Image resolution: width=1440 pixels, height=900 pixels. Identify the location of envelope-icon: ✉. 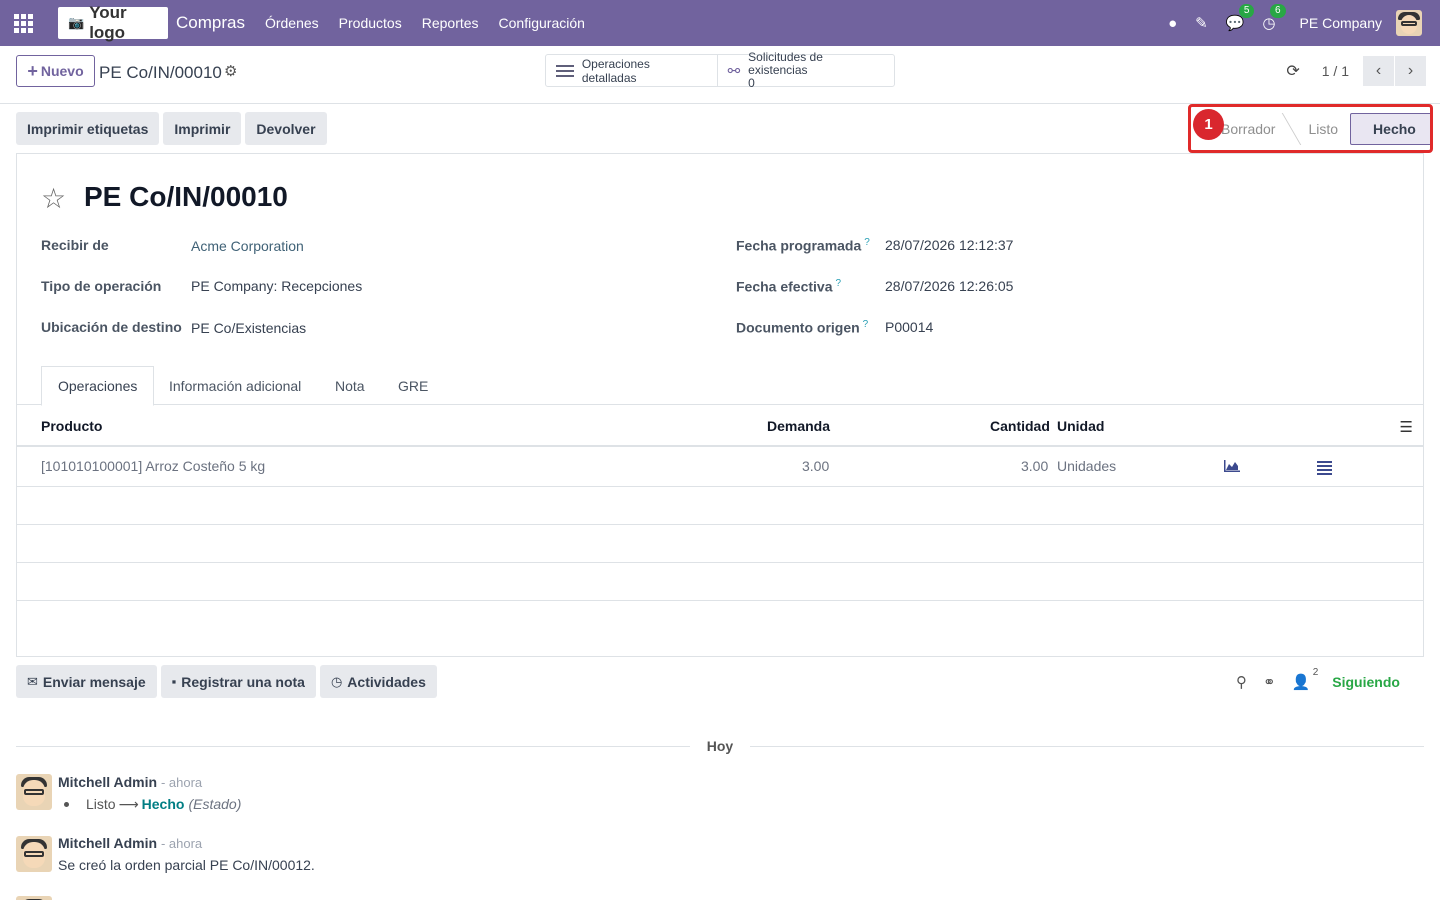
(32, 681).